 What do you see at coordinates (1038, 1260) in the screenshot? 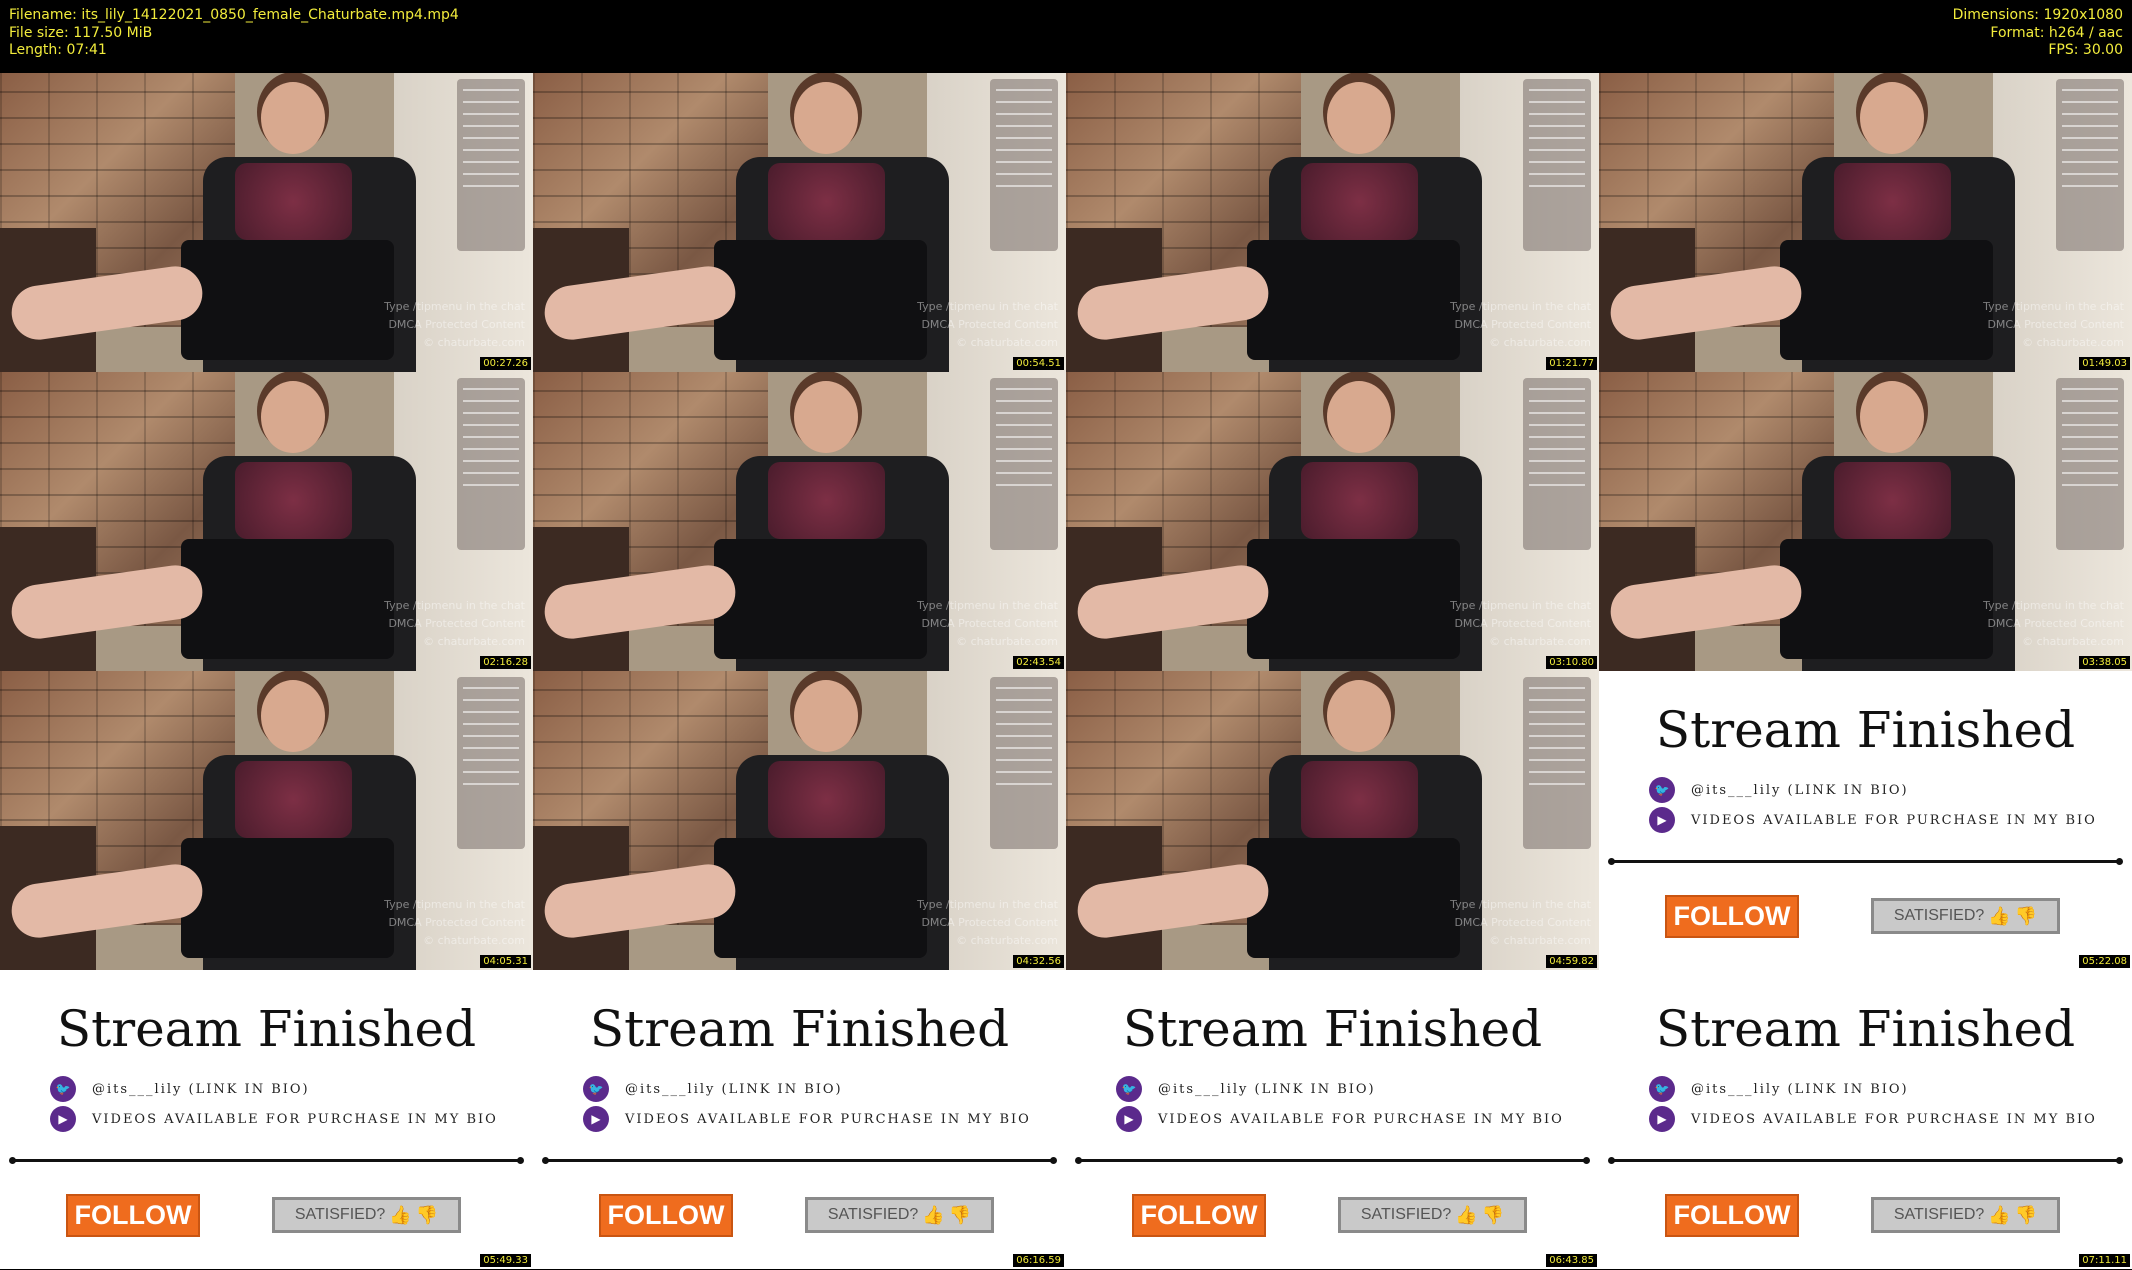
I see `timestamp: 06:16.59` at bounding box center [1038, 1260].